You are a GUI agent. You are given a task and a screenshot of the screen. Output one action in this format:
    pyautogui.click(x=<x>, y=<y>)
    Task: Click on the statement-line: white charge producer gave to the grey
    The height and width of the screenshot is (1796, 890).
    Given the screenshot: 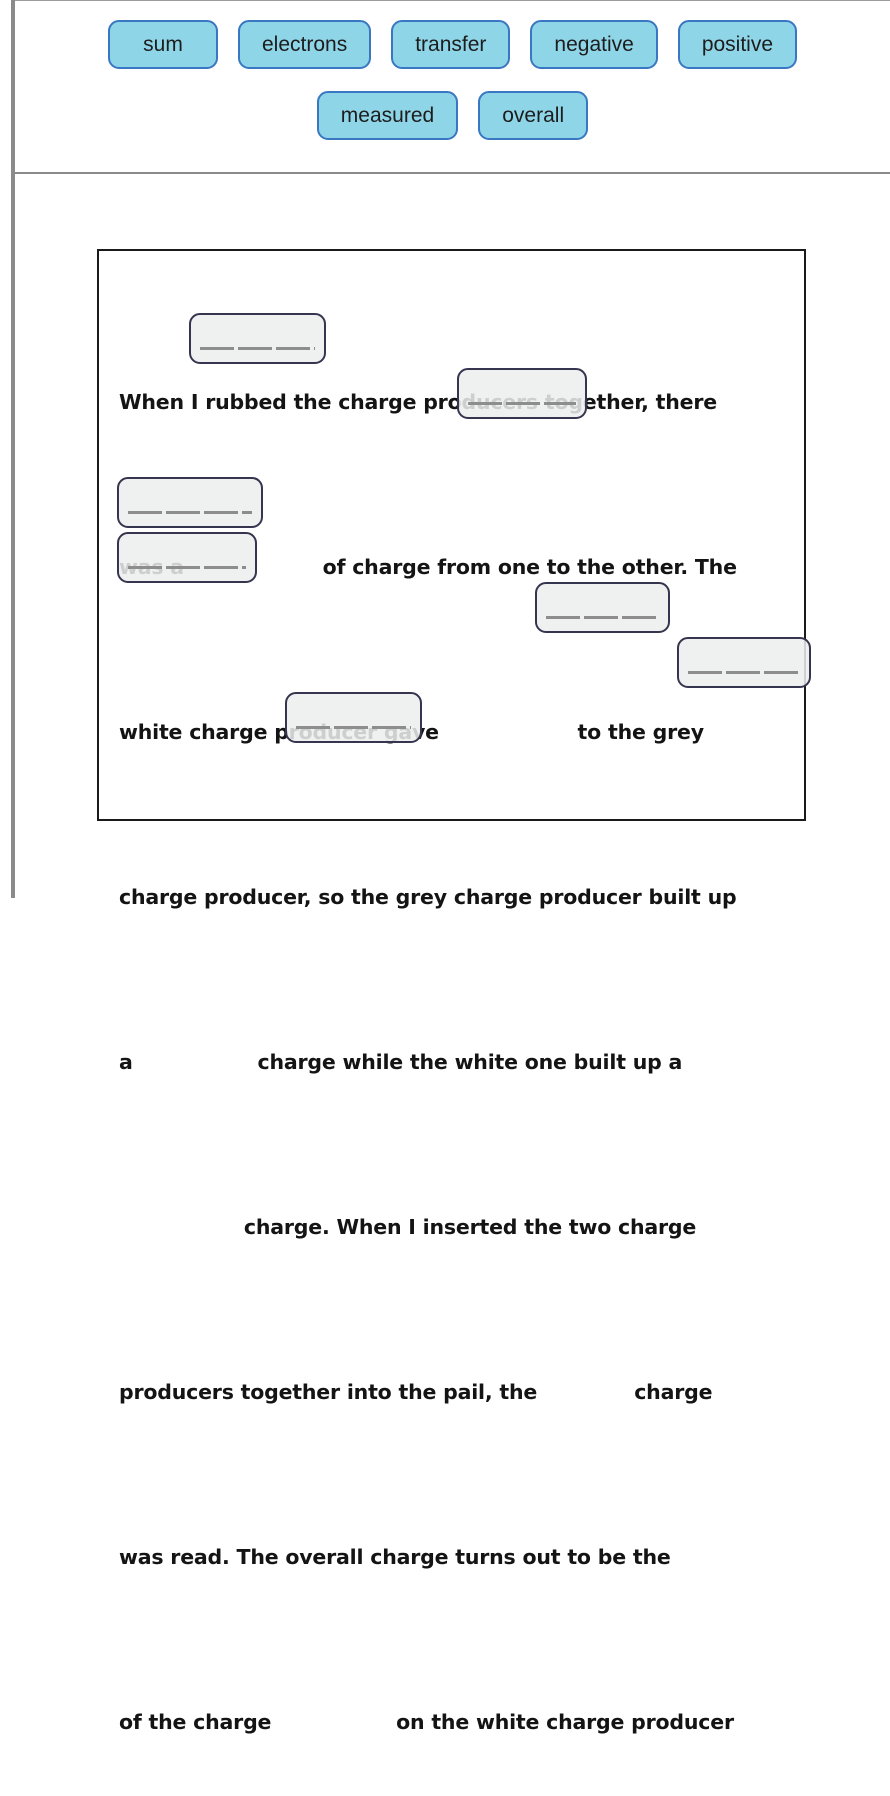 What is the action you would take?
    pyautogui.click(x=411, y=732)
    